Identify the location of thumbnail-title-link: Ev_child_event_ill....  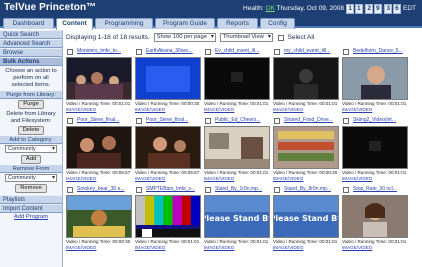
(242, 51).